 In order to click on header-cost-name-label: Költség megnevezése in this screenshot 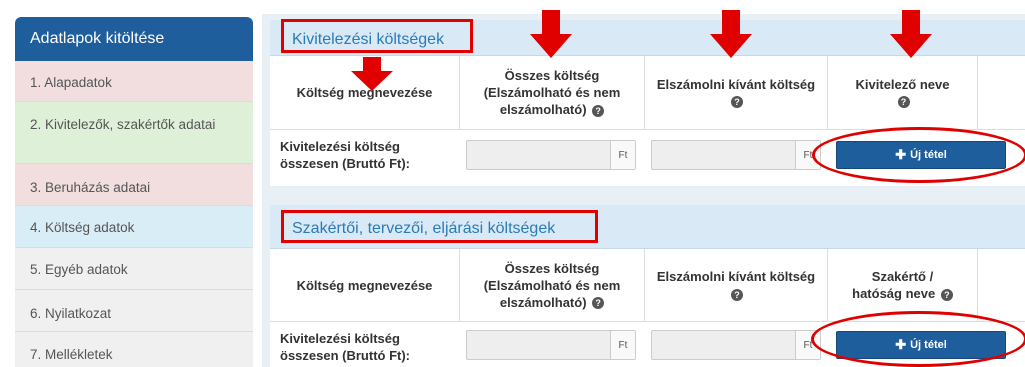, I will do `click(364, 285)`.